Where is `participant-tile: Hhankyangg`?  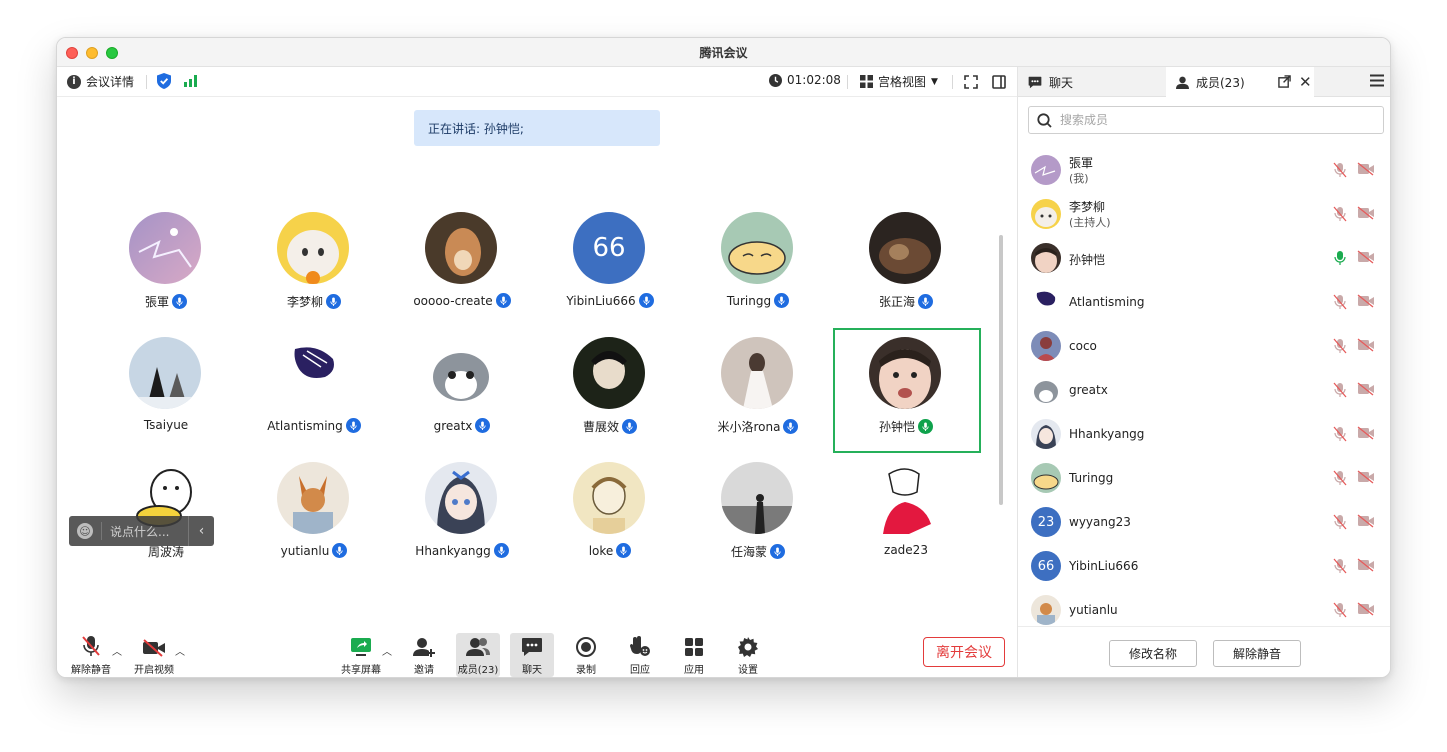 participant-tile: Hhankyangg is located at coordinates (462, 524).